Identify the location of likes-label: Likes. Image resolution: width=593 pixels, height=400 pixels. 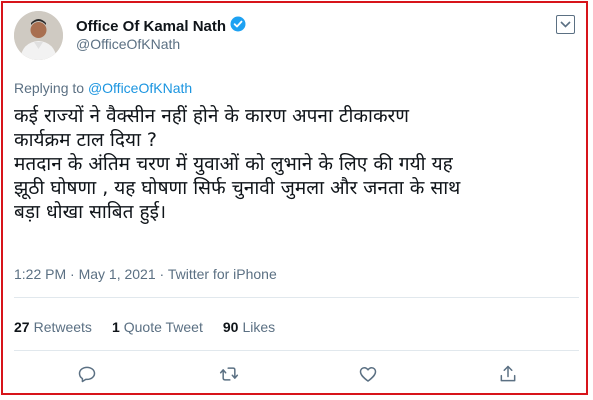
(259, 327).